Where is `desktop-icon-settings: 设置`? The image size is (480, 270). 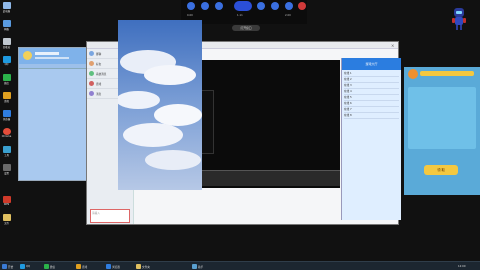
desktop-icon-settings: 设置 is located at coordinates (6, 171).